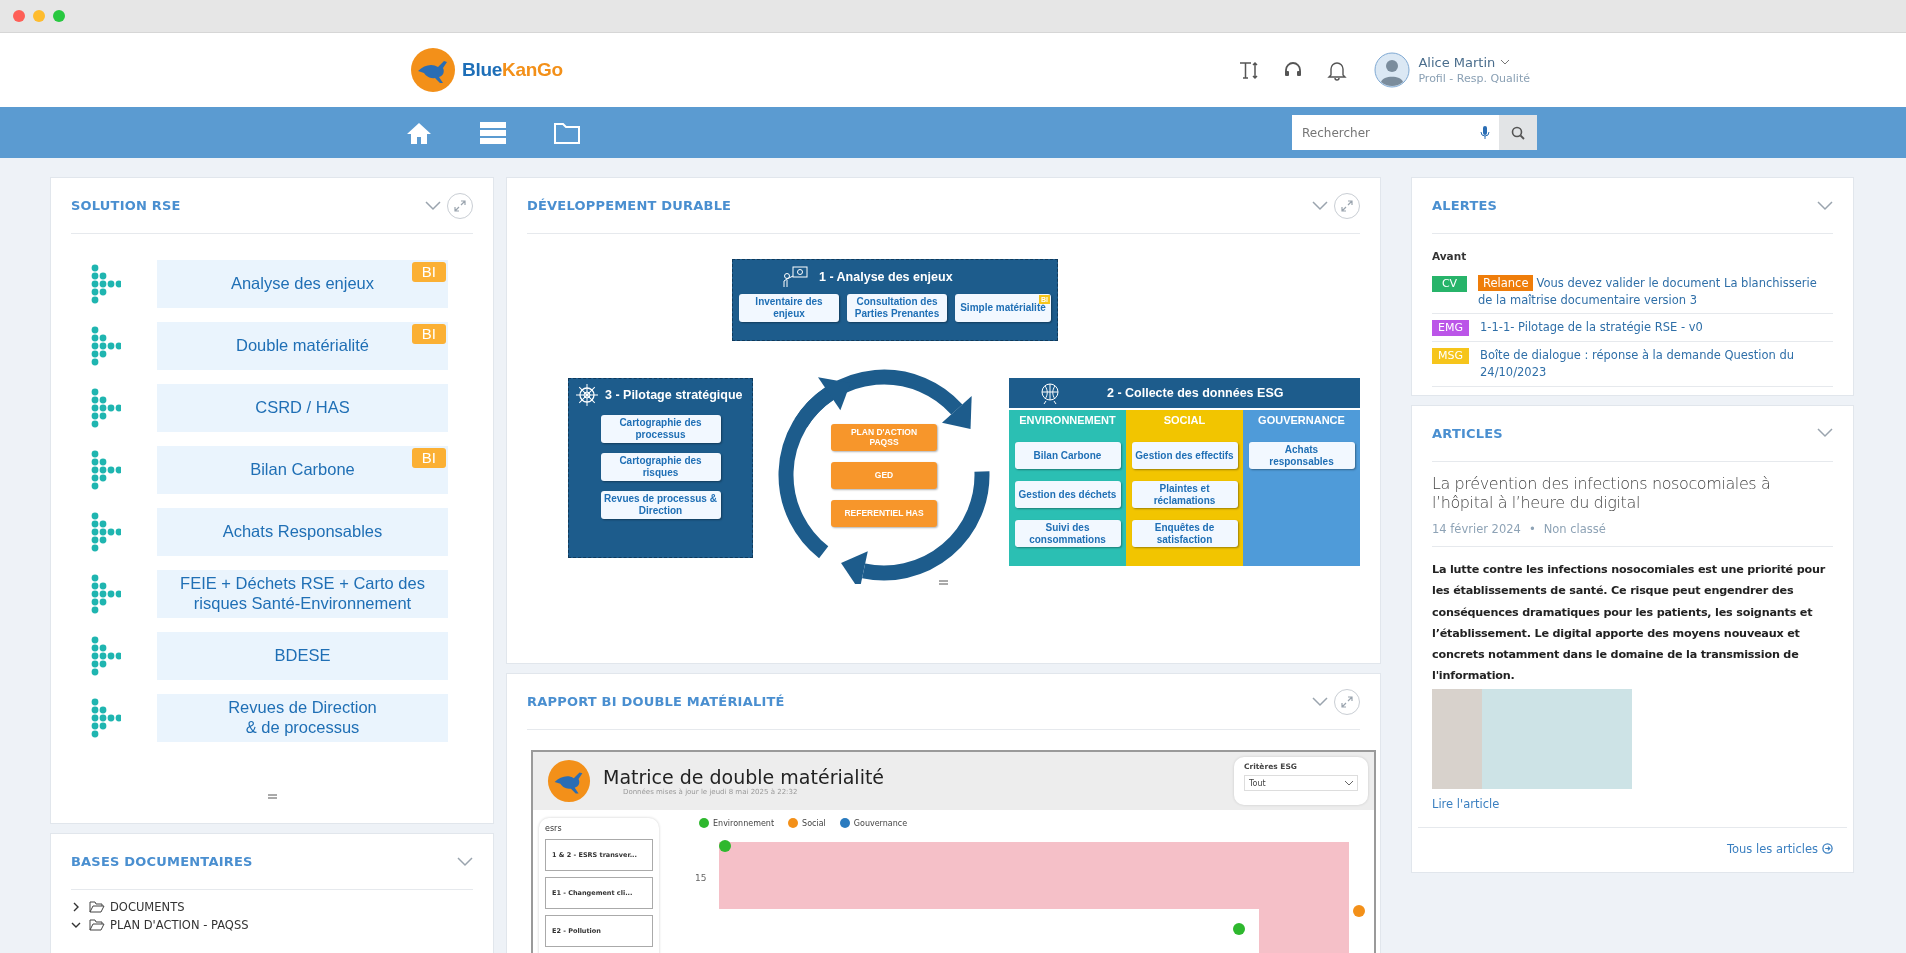 The image size is (1906, 953). What do you see at coordinates (660, 429) in the screenshot?
I see `diagram-item: Cartographie des processus` at bounding box center [660, 429].